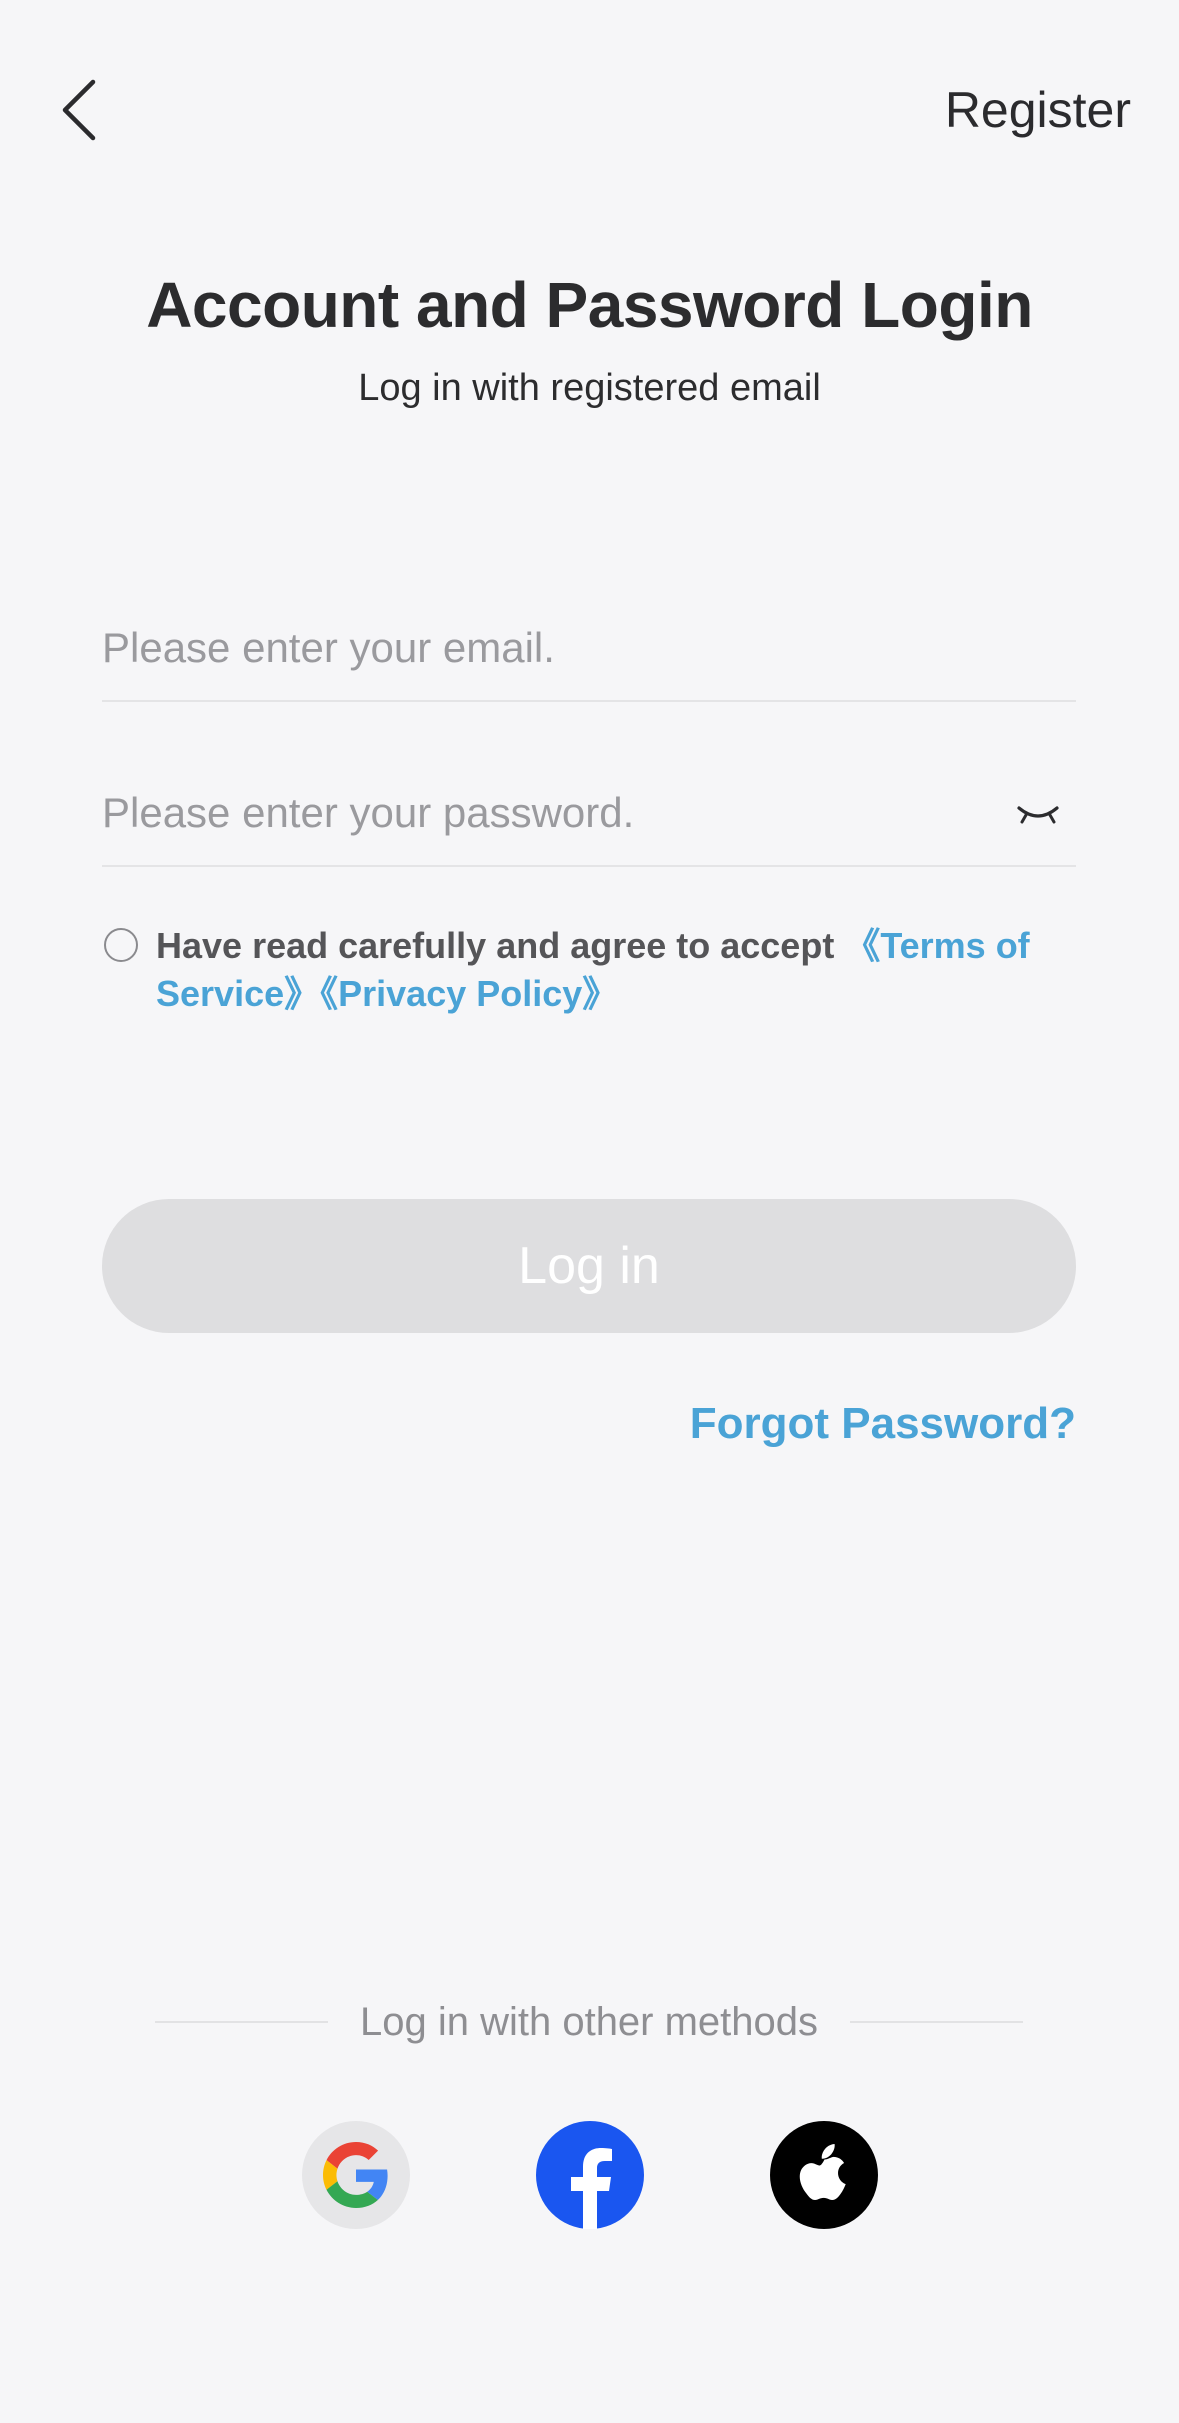  I want to click on divider-line-left, so click(241, 2022).